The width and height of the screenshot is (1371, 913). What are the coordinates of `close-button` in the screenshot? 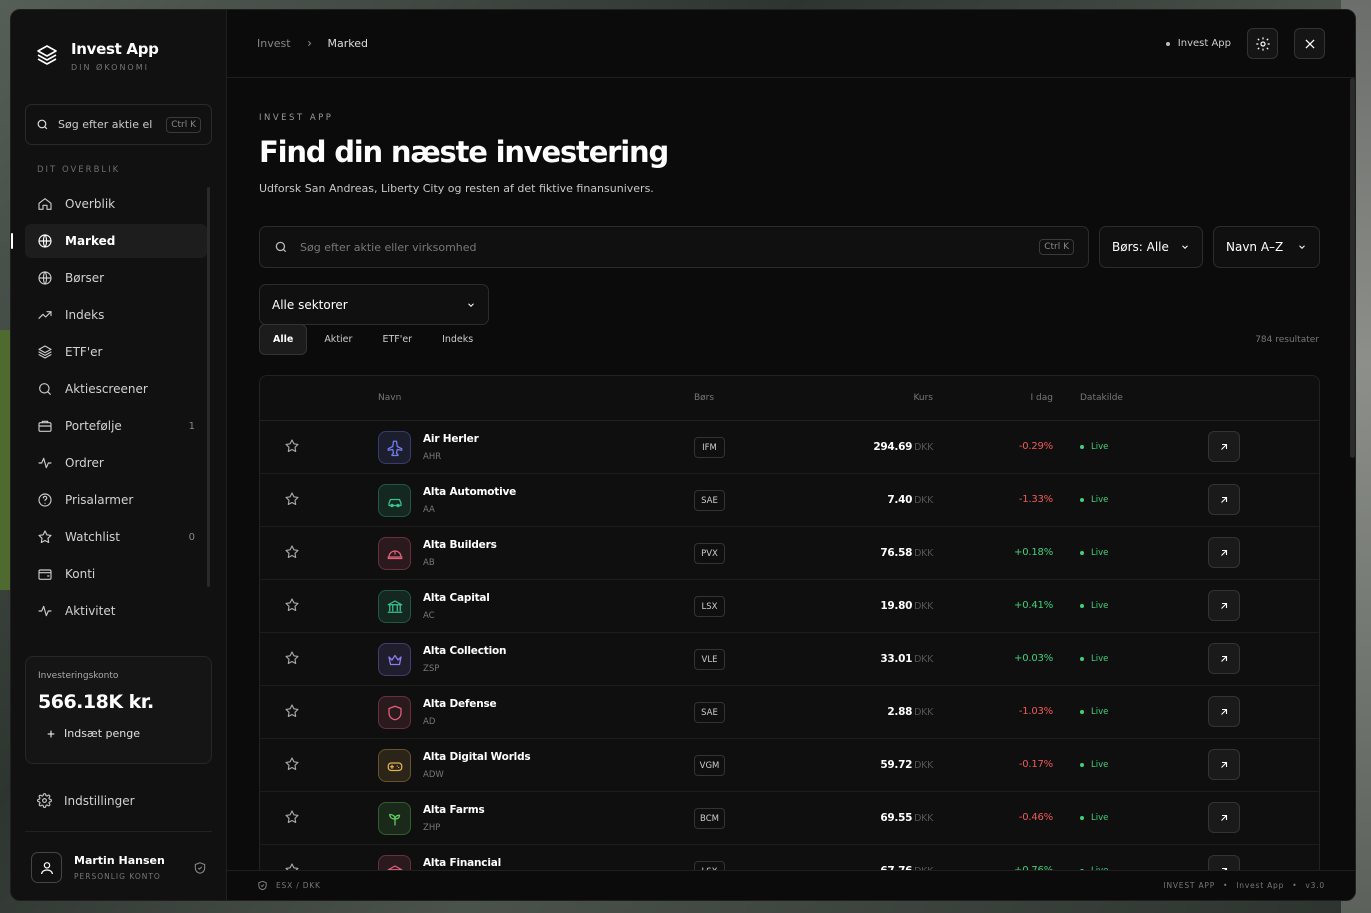 It's located at (1309, 43).